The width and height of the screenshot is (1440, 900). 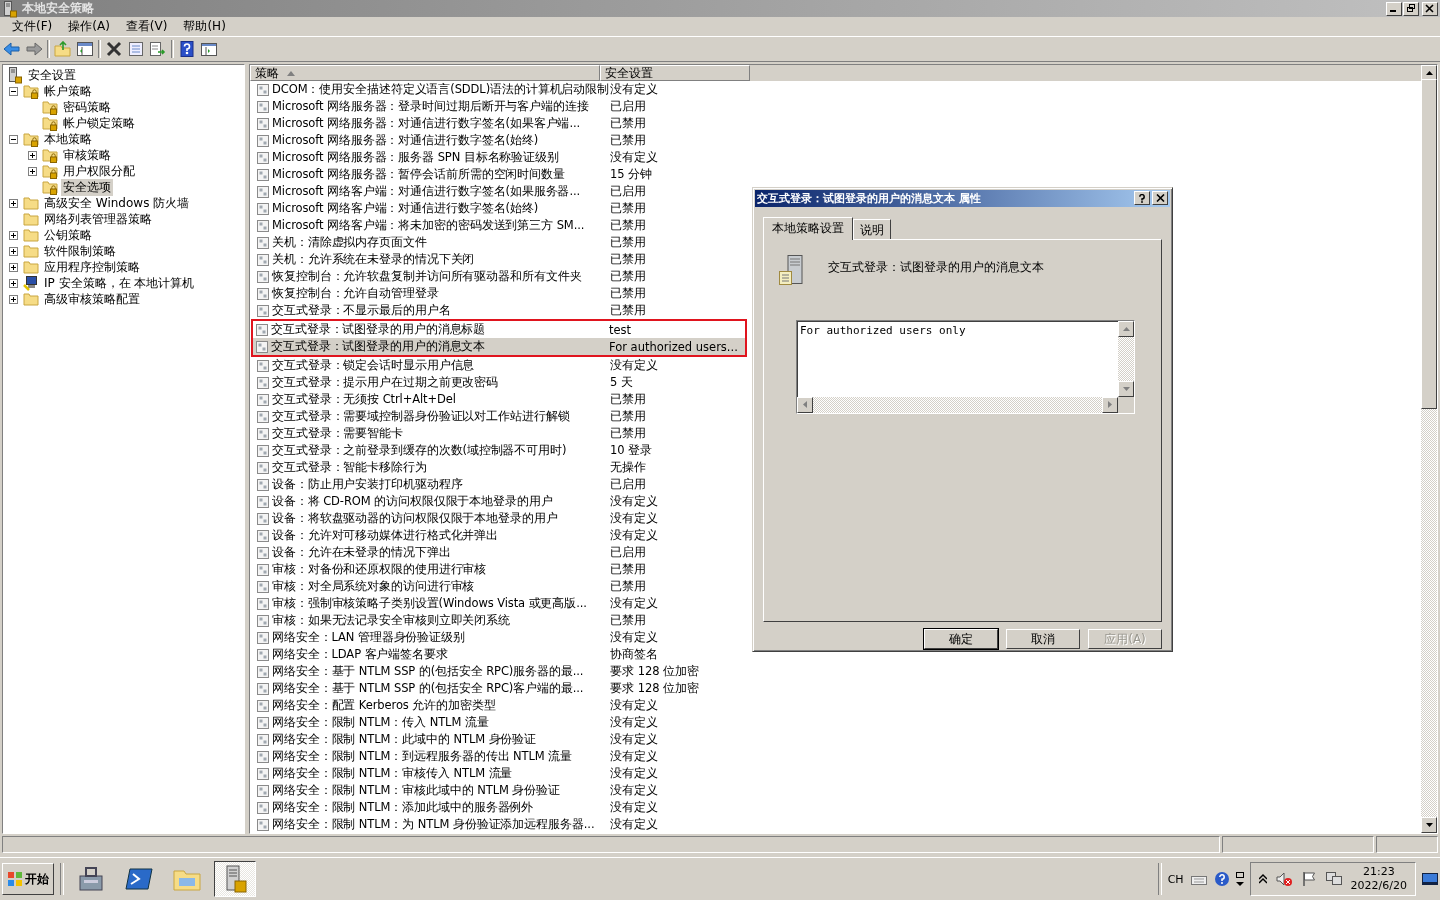 What do you see at coordinates (500, 365) in the screenshot?
I see `list-row: 交互式登录：锁定会话时显示用户信息 没有定义` at bounding box center [500, 365].